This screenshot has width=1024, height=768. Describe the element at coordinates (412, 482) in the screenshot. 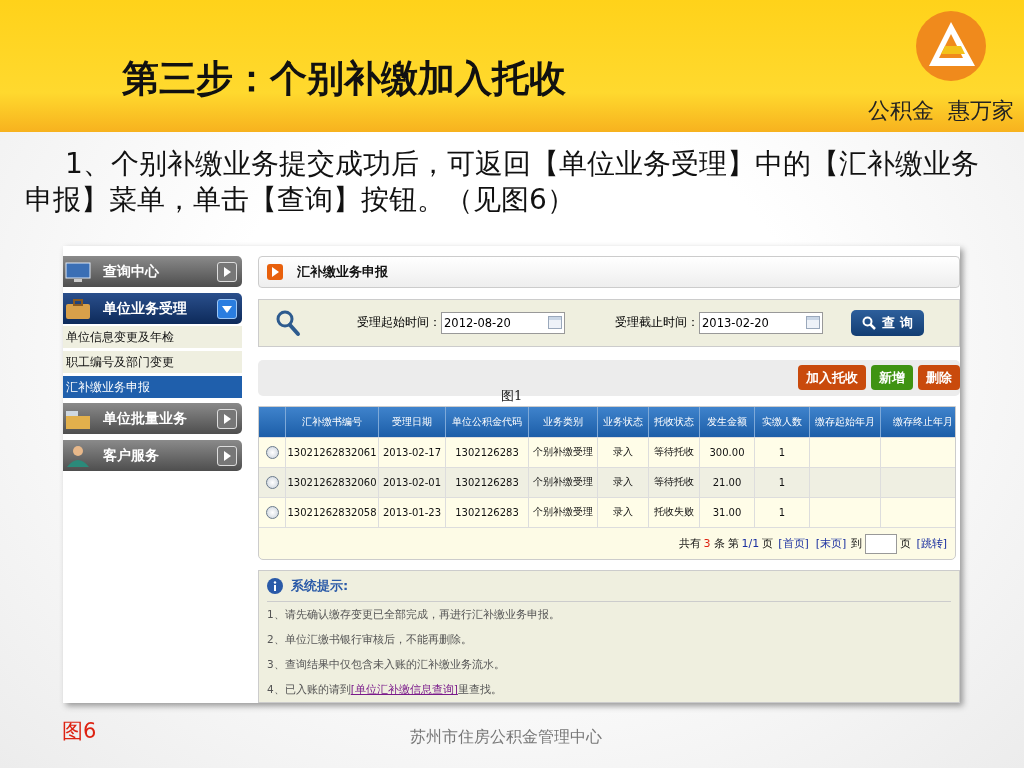

I see `table-cell: 2013-02-01` at that location.